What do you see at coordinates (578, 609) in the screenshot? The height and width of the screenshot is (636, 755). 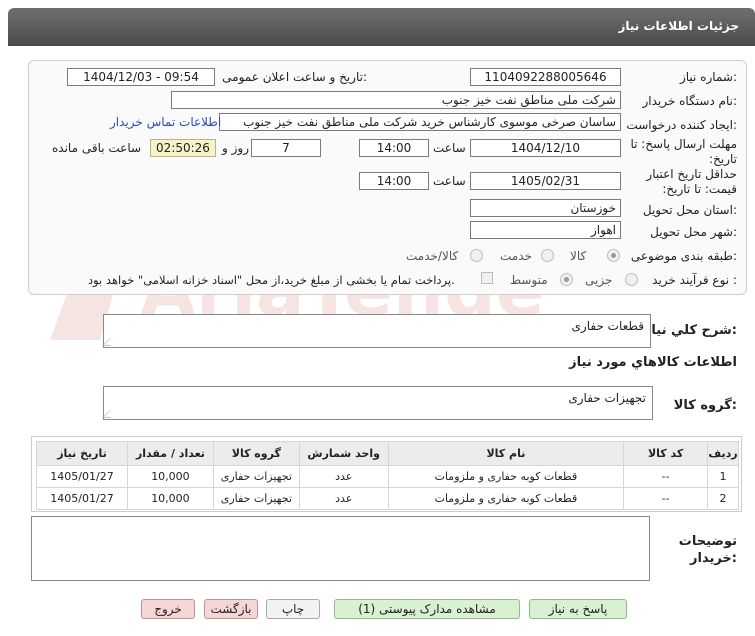 I see `respond-button: پاسخ به نیاز` at bounding box center [578, 609].